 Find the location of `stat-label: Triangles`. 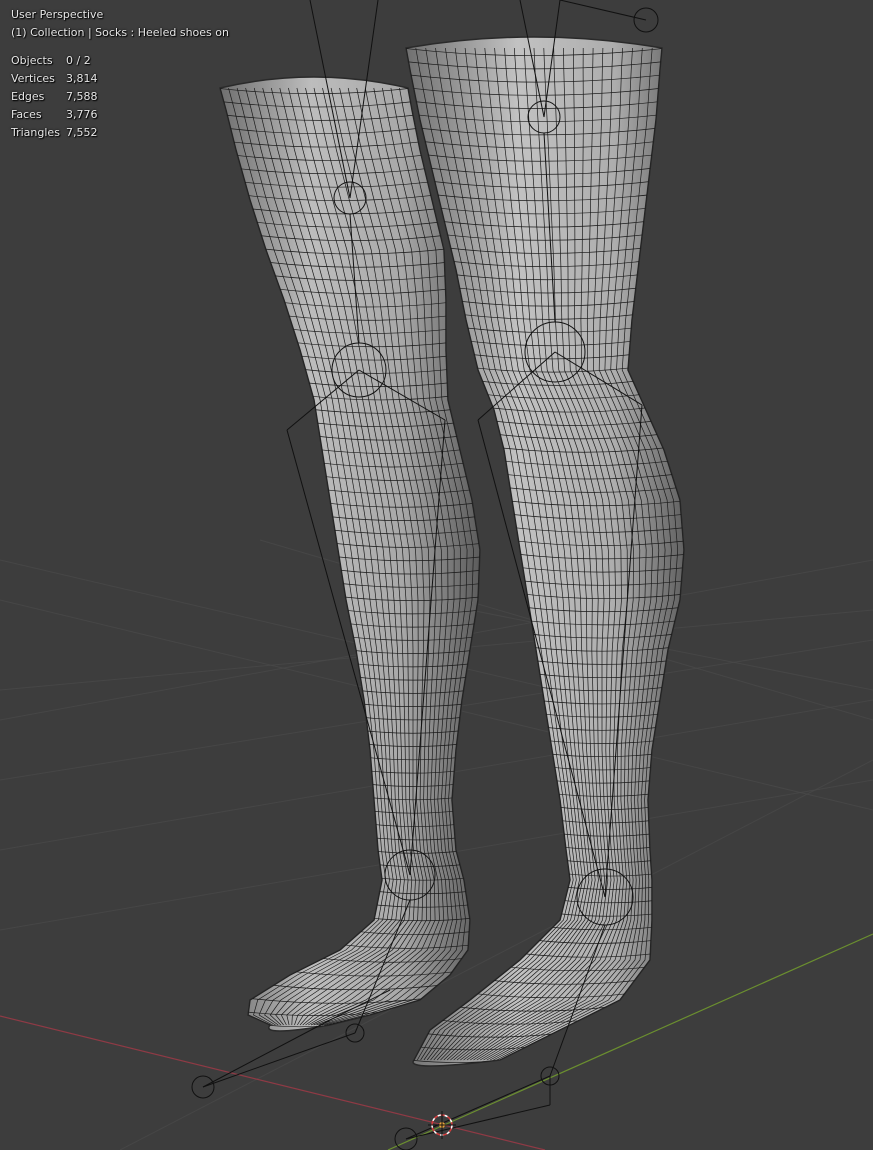

stat-label: Triangles is located at coordinates (35, 132).